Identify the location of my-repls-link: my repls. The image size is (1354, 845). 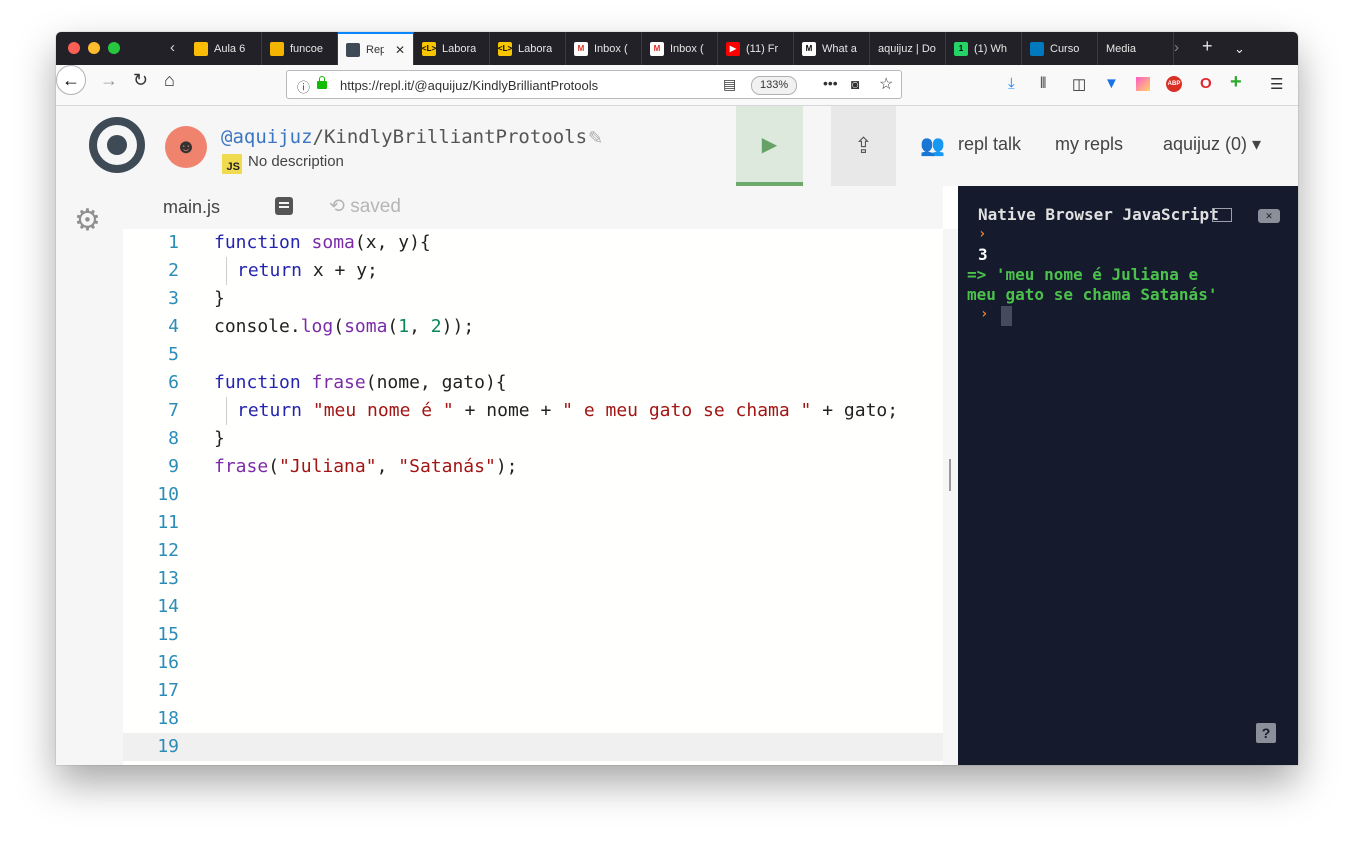
(1089, 144).